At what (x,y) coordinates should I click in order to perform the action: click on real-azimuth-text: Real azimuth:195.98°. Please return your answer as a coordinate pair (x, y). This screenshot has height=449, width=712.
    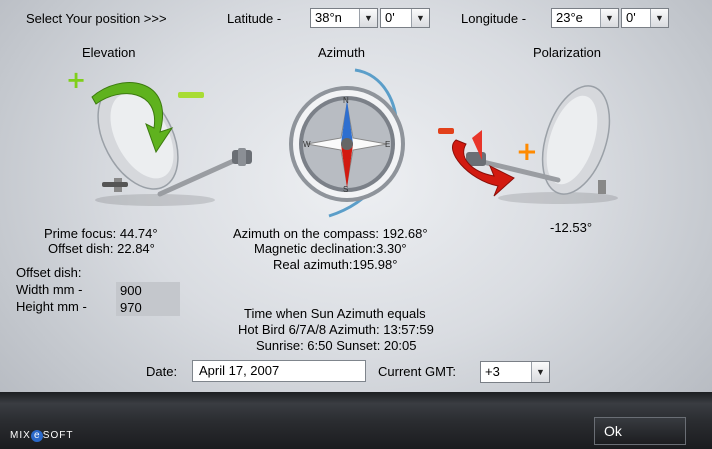
    Looking at the image, I should click on (335, 264).